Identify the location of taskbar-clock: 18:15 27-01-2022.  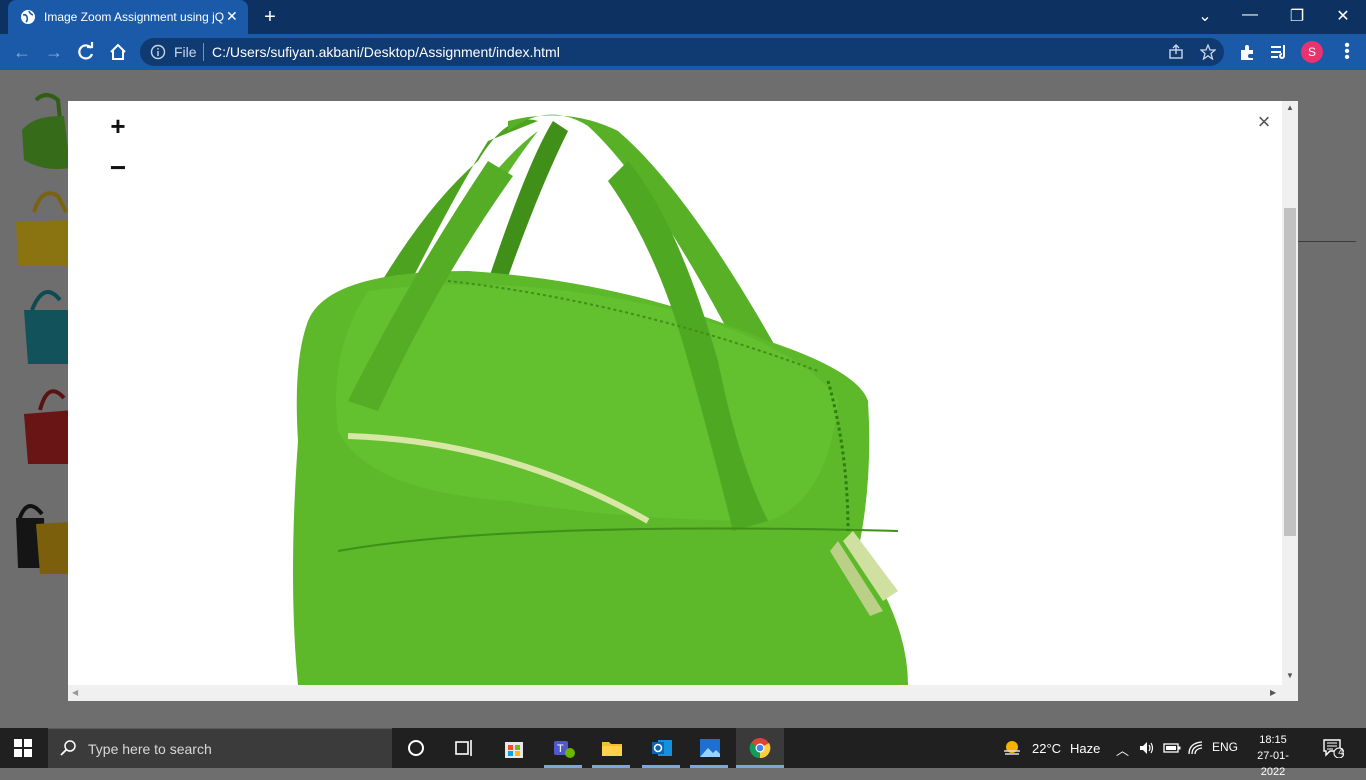
(1273, 756).